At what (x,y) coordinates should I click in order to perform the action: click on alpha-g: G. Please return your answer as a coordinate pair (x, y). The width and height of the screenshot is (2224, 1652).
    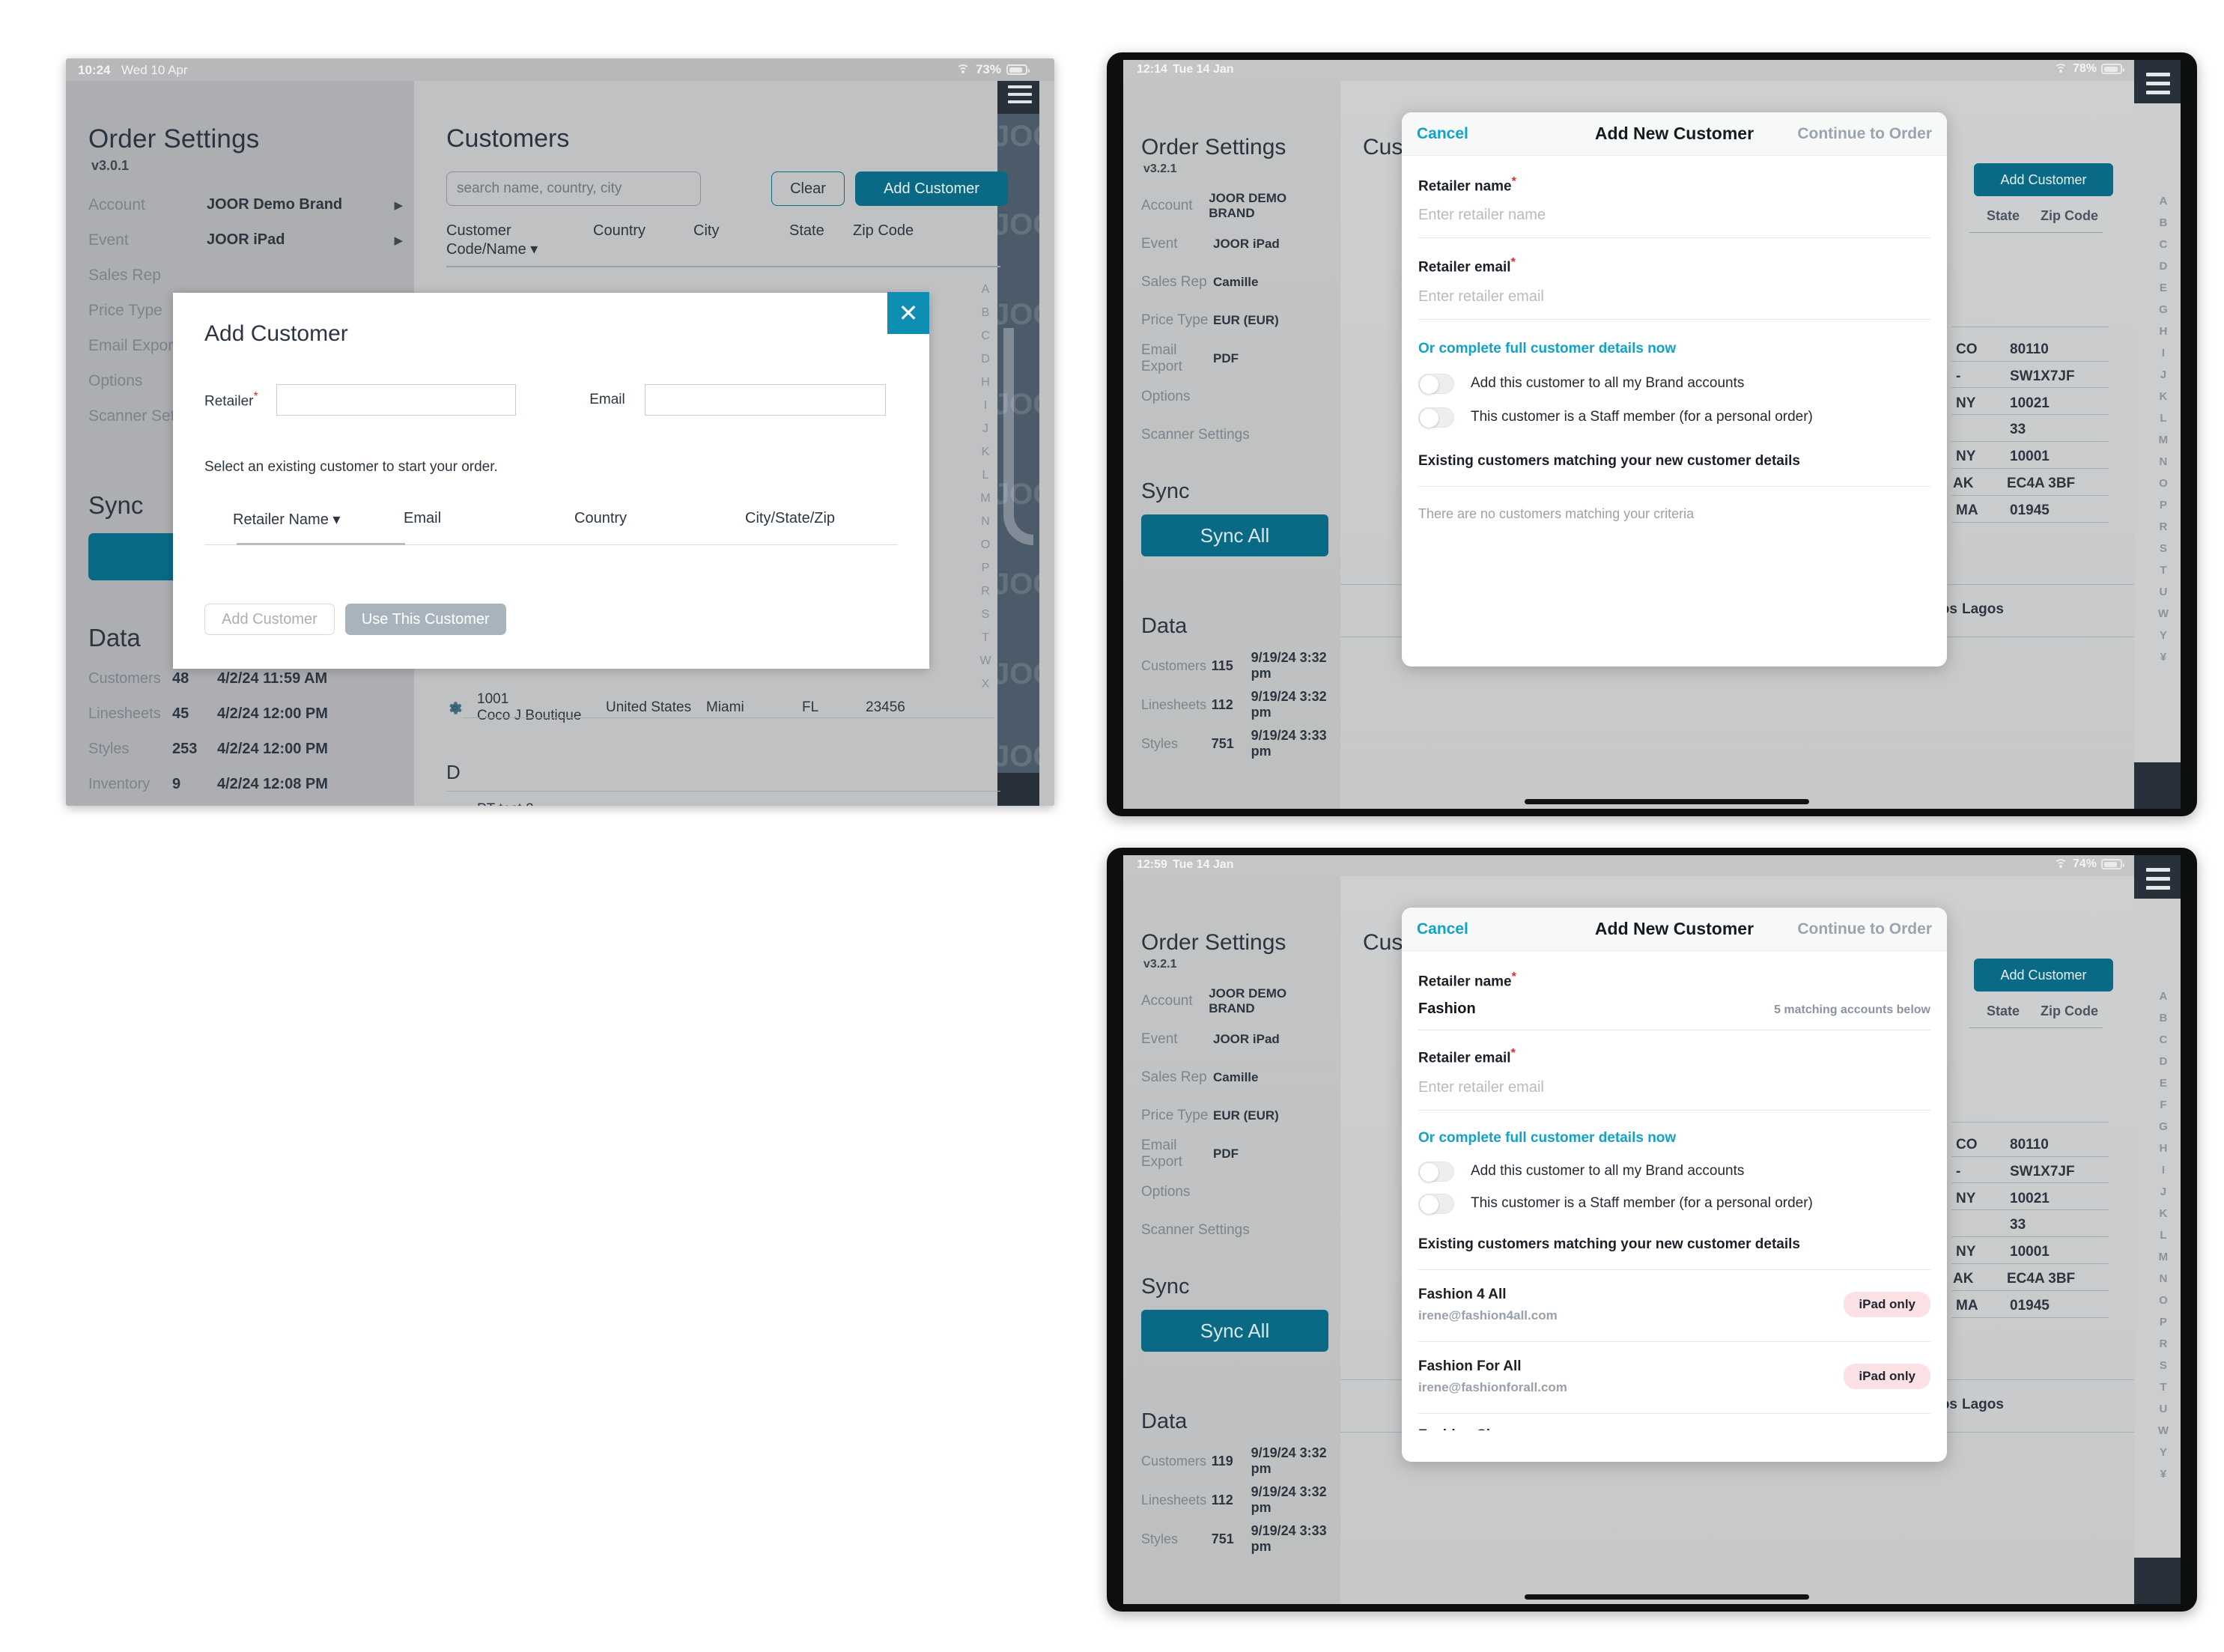
    Looking at the image, I should click on (2163, 1127).